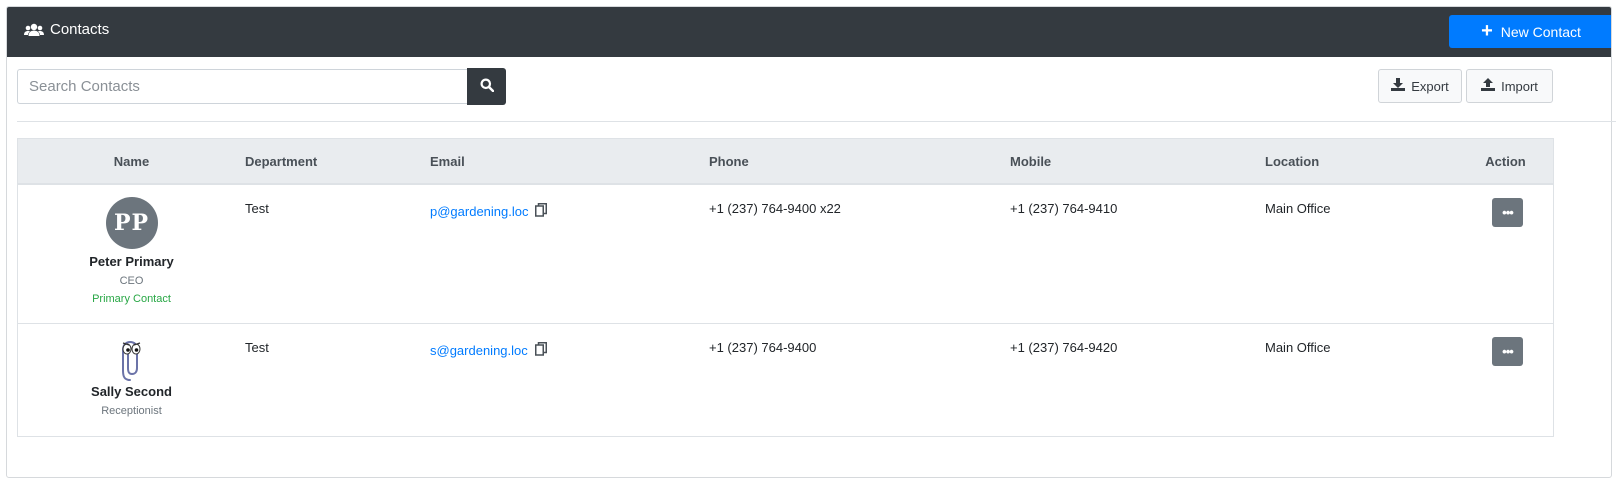 The height and width of the screenshot is (478, 1616). What do you see at coordinates (809, 32) in the screenshot?
I see `card-header: Contacts + New Contact` at bounding box center [809, 32].